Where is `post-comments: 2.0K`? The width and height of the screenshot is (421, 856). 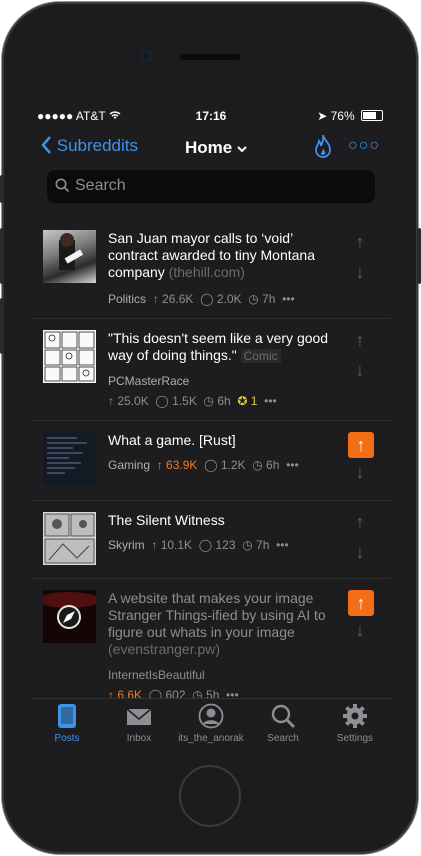
post-comments: 2.0K is located at coordinates (229, 299).